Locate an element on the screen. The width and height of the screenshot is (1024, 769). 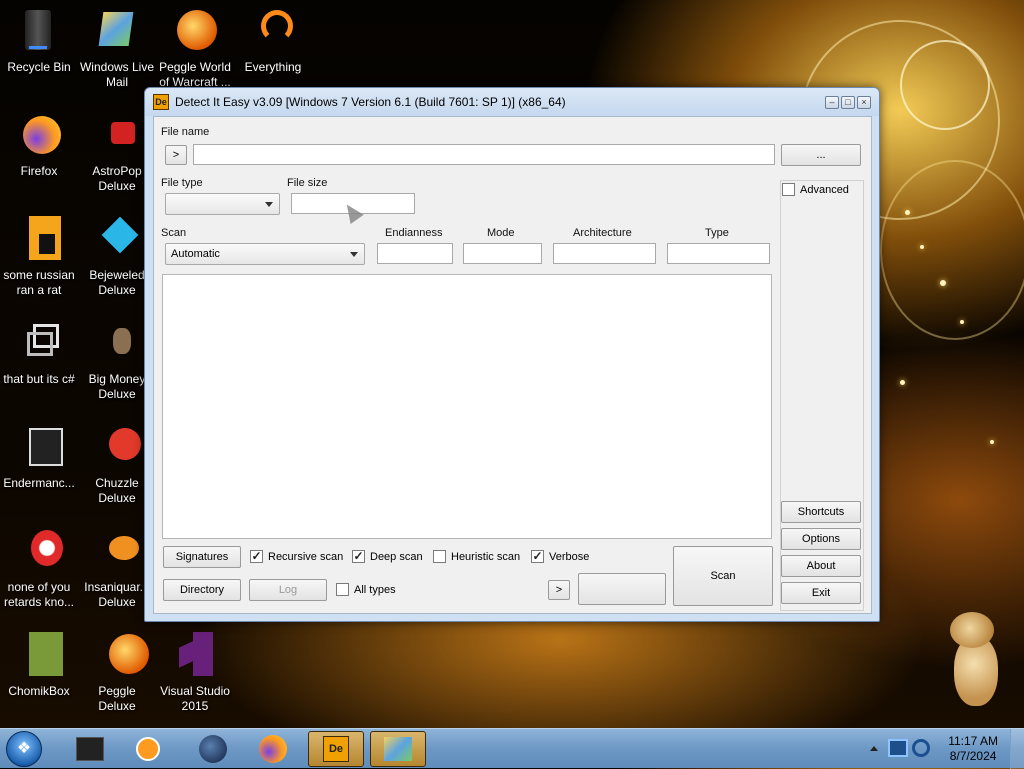
scan-mode-dropdown: Automatic is located at coordinates (265, 254).